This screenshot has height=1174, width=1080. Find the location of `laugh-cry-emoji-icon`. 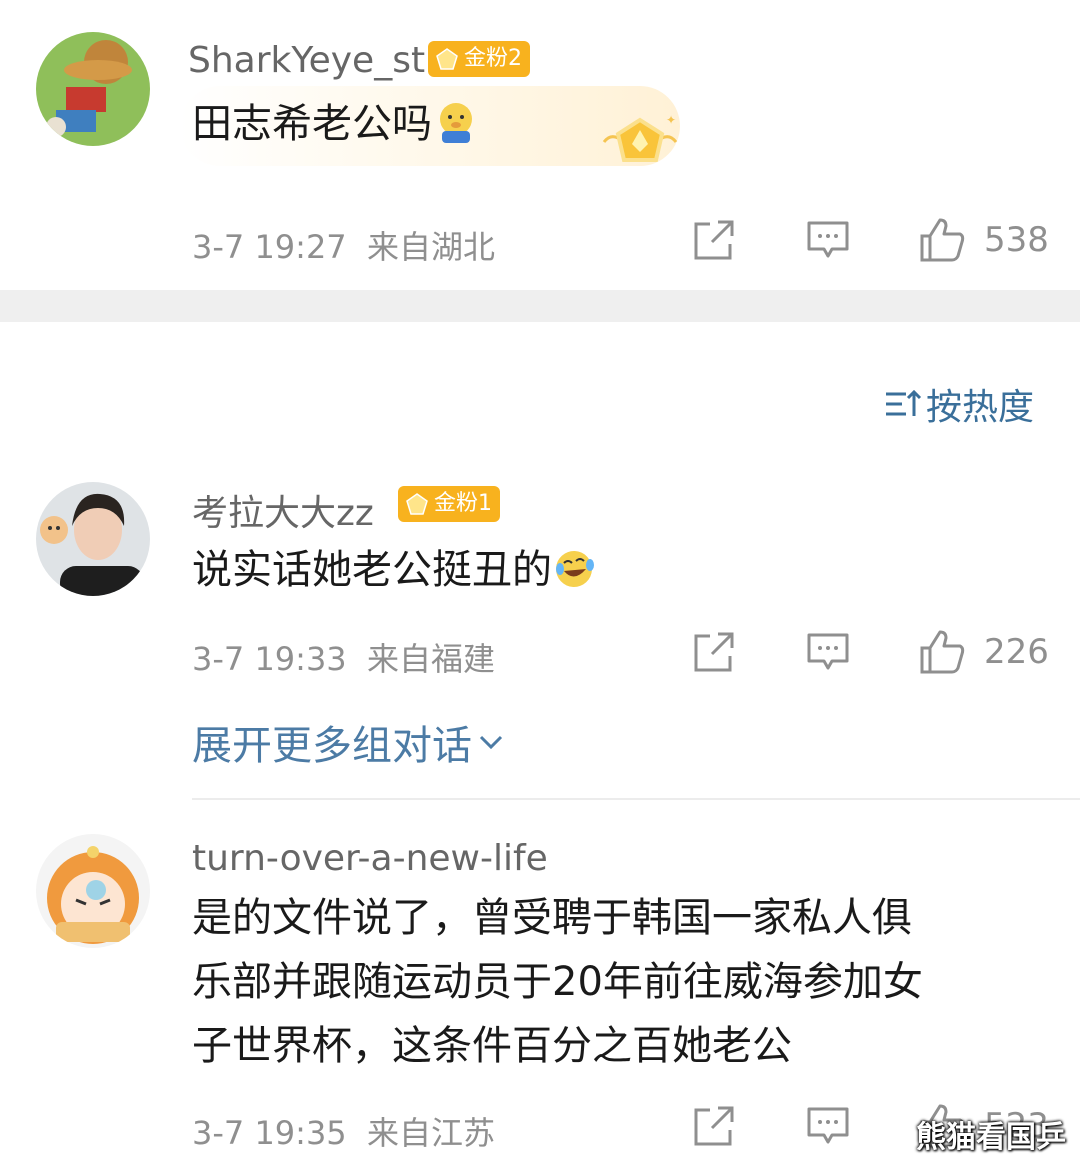

laugh-cry-emoji-icon is located at coordinates (575, 569).